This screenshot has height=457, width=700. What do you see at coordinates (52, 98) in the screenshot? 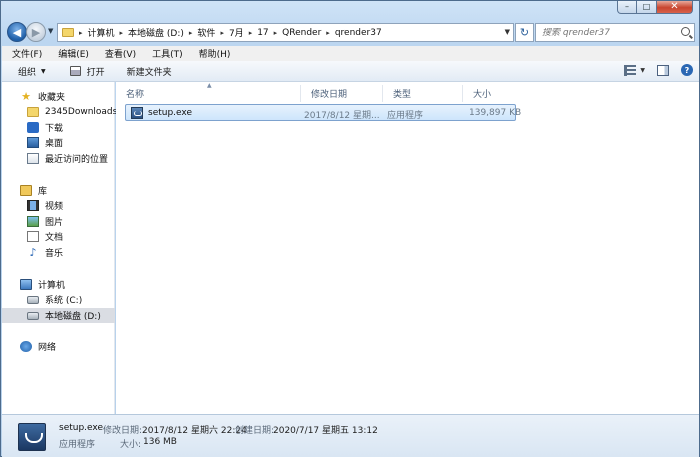
I see `sidebar-item-label: 收藏夹` at bounding box center [52, 98].